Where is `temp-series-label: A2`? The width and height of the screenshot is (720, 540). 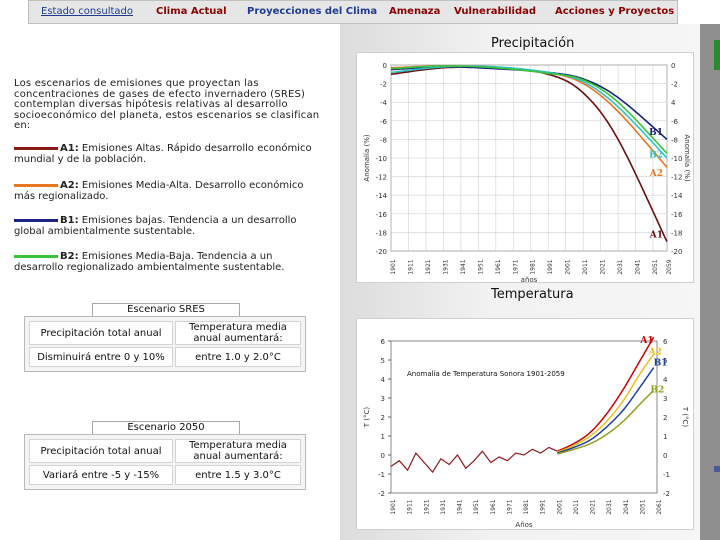
temp-series-label: A2 is located at coordinates (655, 352).